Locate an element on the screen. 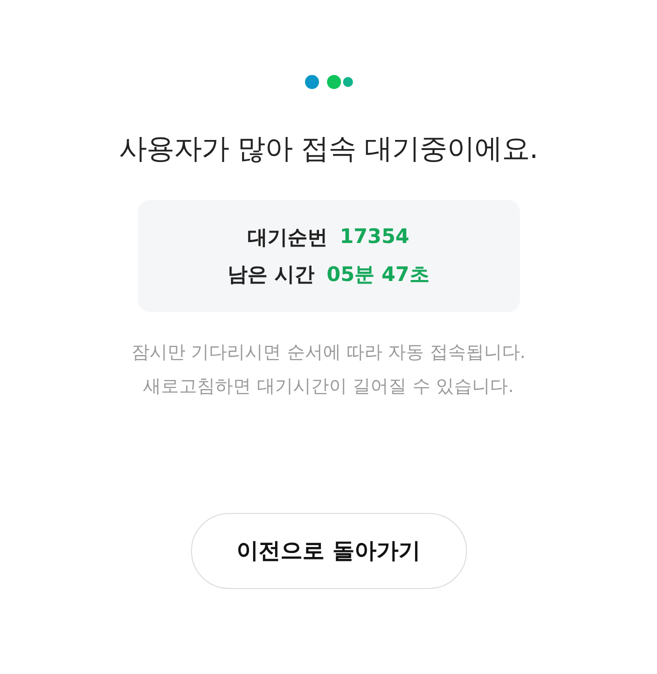 The height and width of the screenshot is (674, 657). page-title: 사용자가 많아 접속 대기중이에요. is located at coordinates (328, 149).